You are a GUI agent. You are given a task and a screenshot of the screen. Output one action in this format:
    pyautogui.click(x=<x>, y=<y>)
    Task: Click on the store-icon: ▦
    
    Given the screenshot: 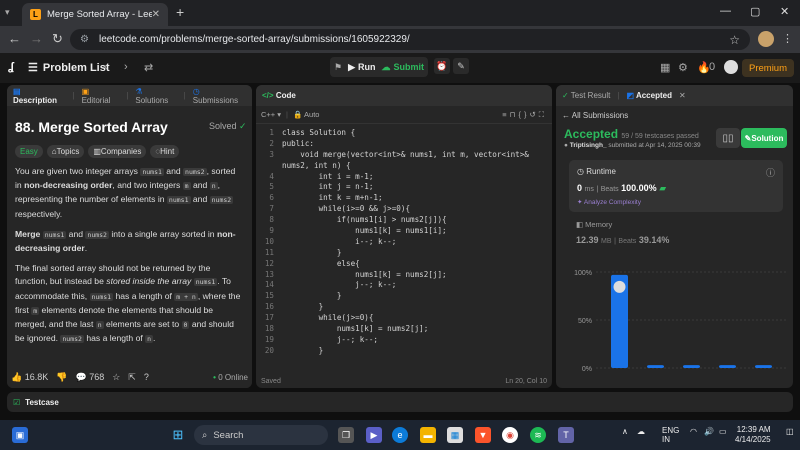 What is the action you would take?
    pyautogui.click(x=455, y=435)
    